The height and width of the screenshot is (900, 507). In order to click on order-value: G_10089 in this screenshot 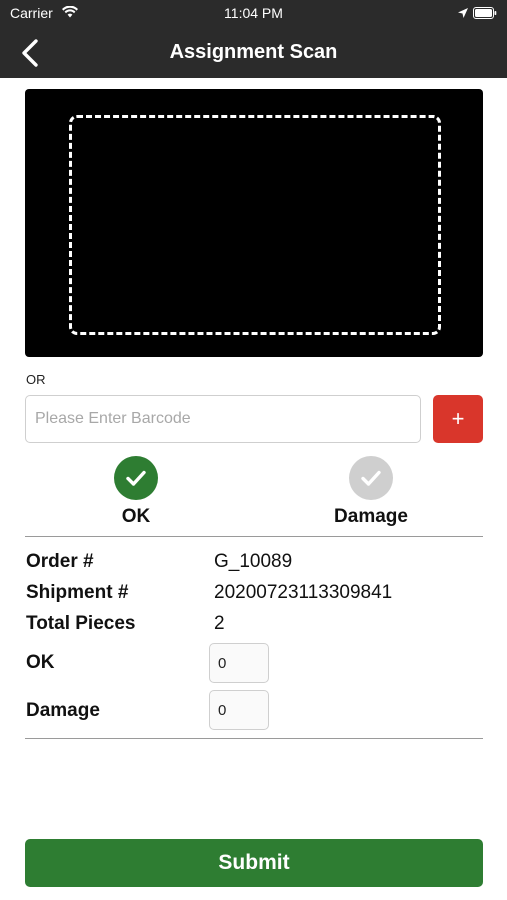, I will do `click(253, 561)`.